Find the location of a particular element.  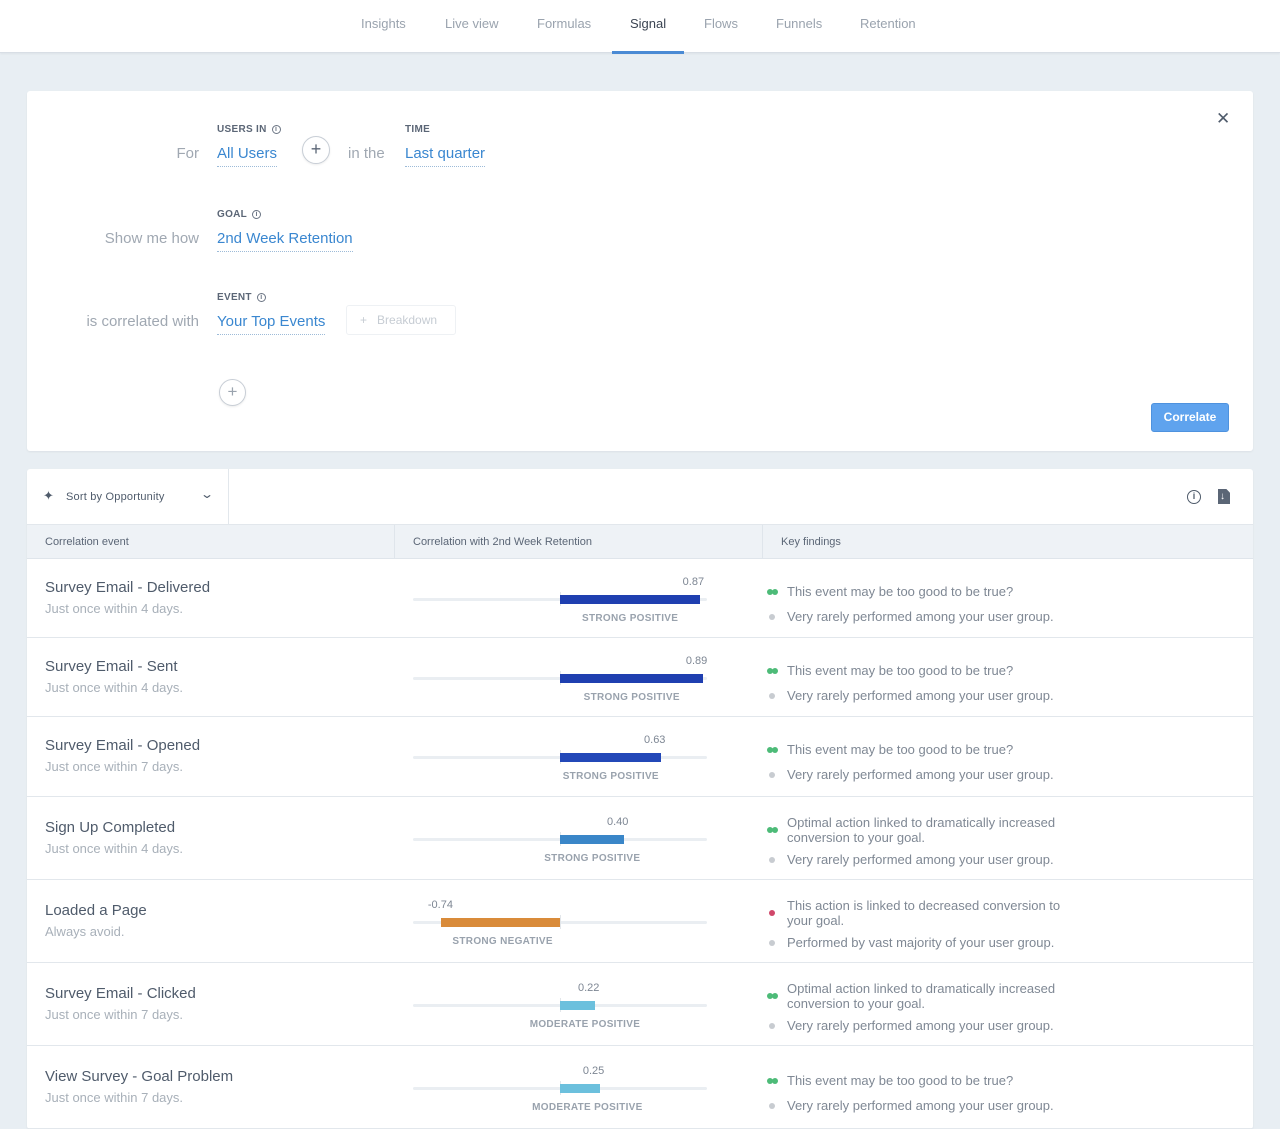

correlation-value: 0.87 is located at coordinates (693, 581).